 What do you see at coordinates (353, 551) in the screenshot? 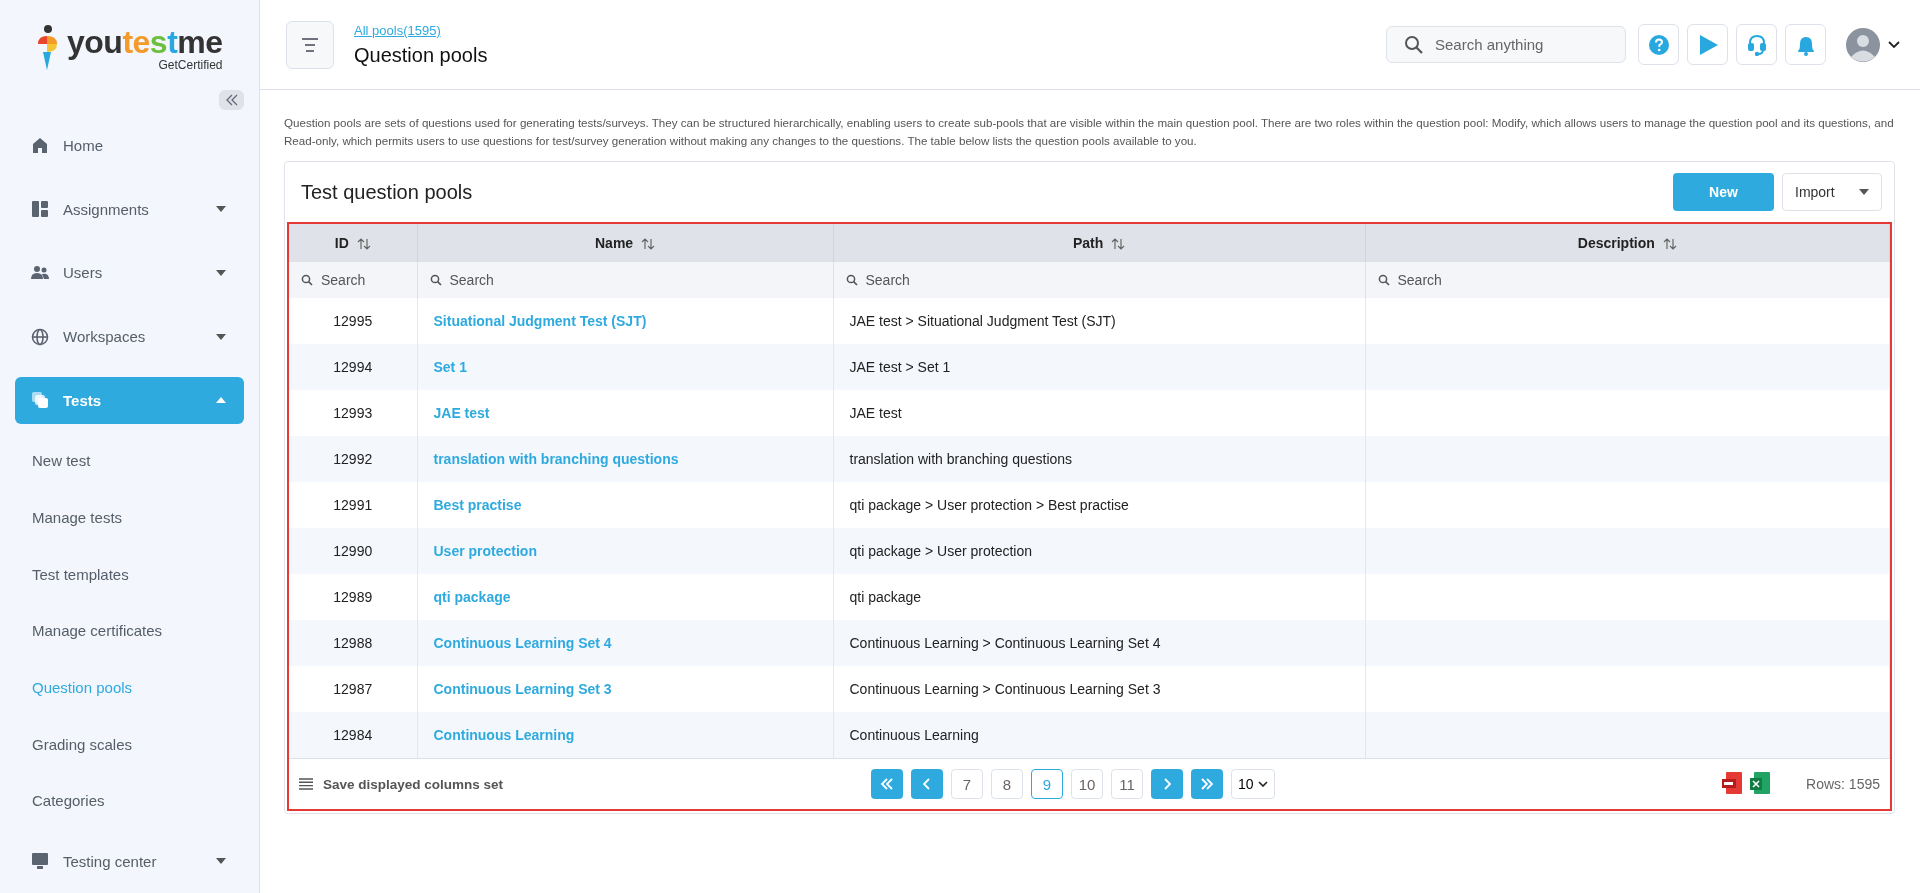
I see `table-cell: 12990` at bounding box center [353, 551].